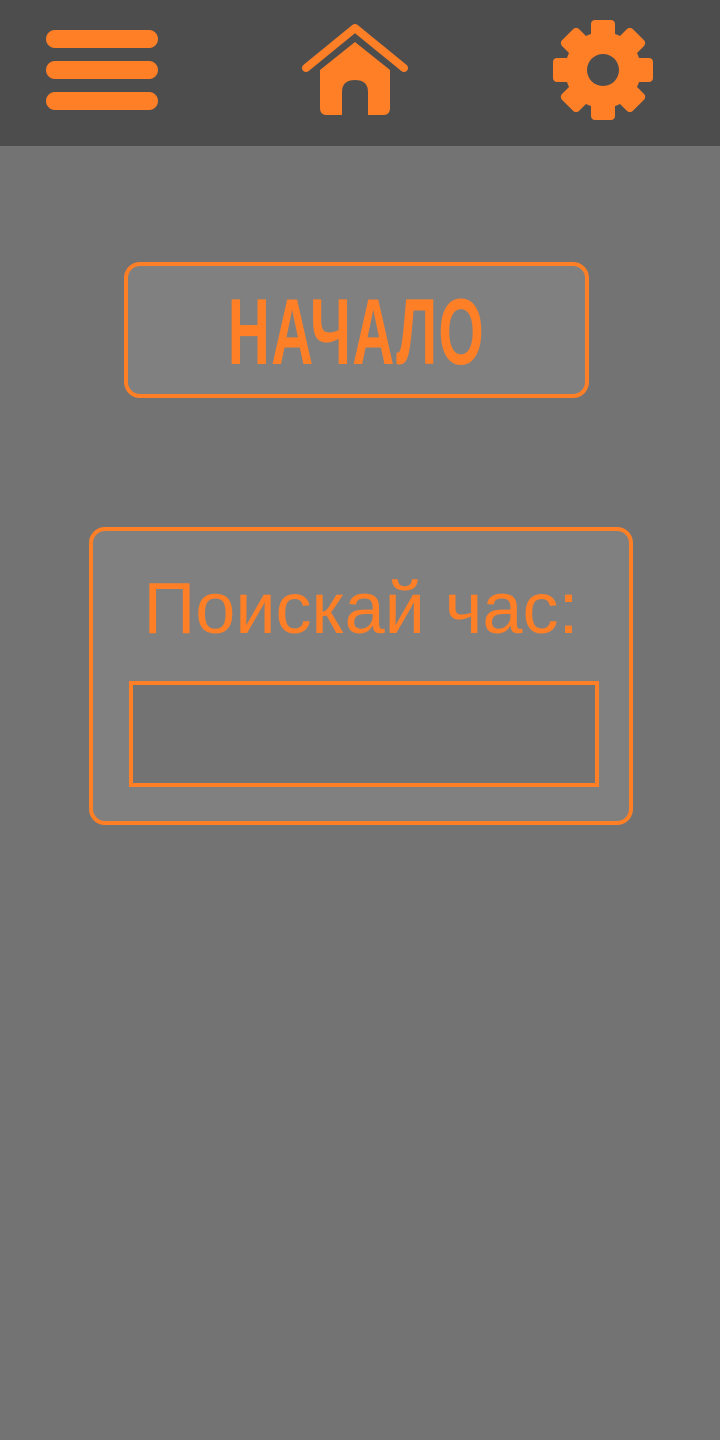 This screenshot has height=1440, width=720. I want to click on home-icon, so click(355, 69).